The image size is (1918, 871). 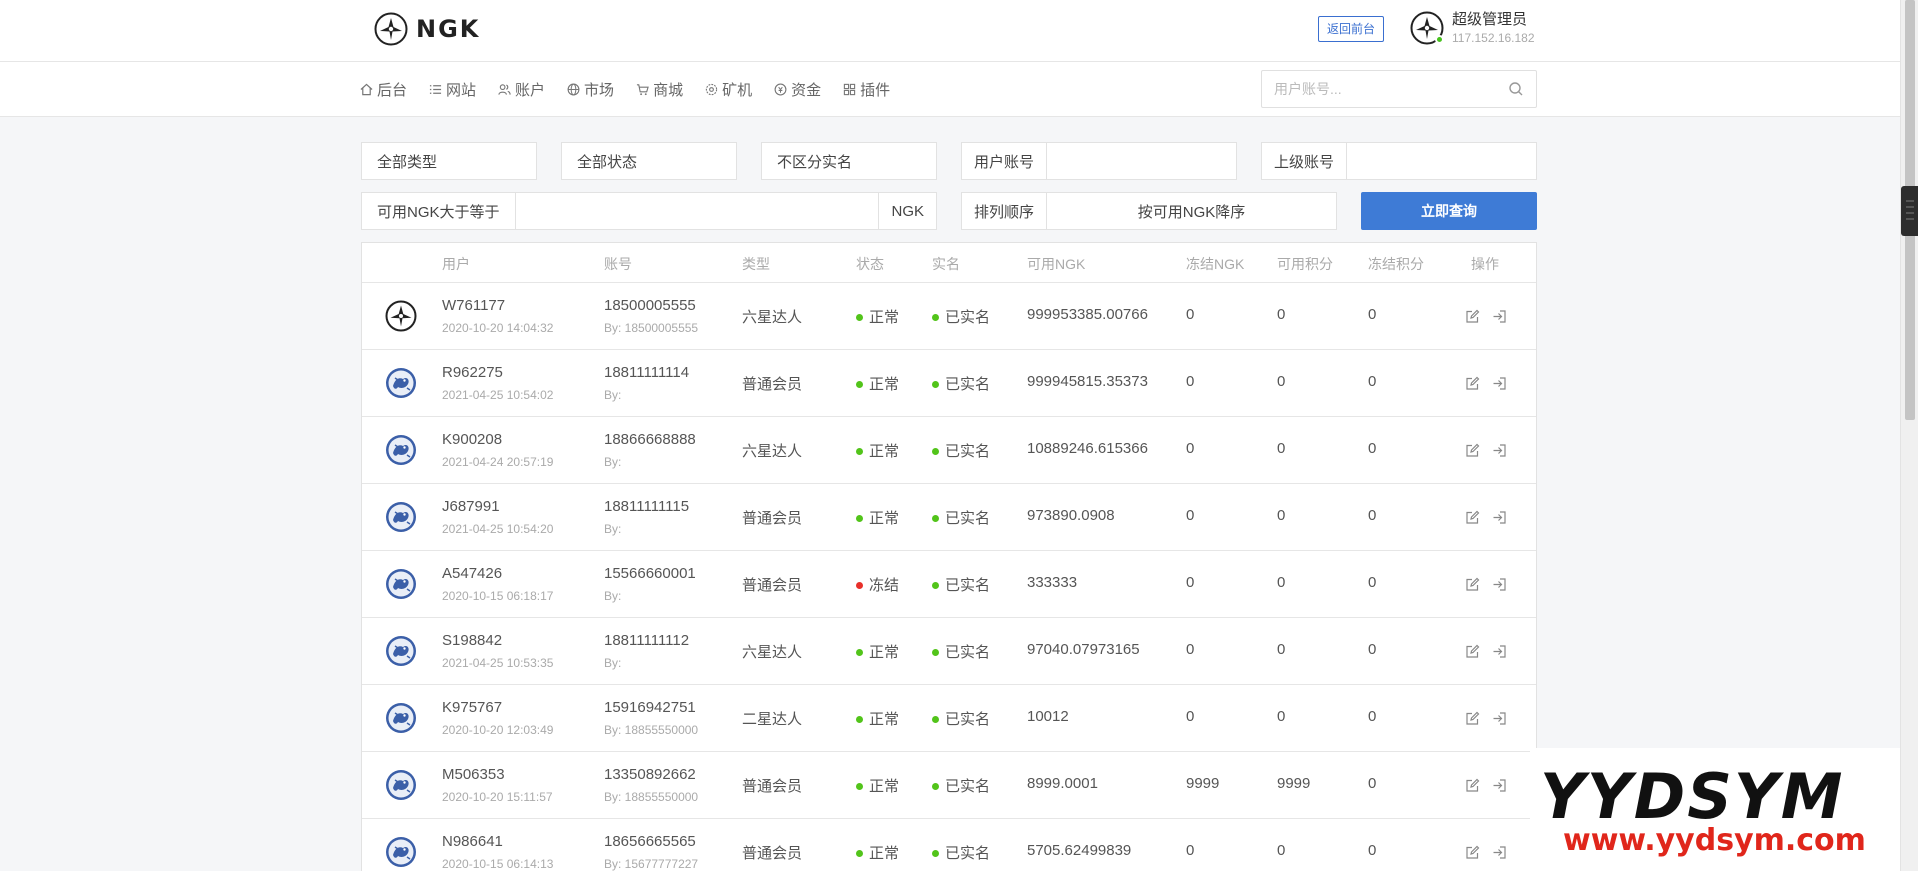 What do you see at coordinates (449, 161) in the screenshot?
I see `type-select: 全部类型` at bounding box center [449, 161].